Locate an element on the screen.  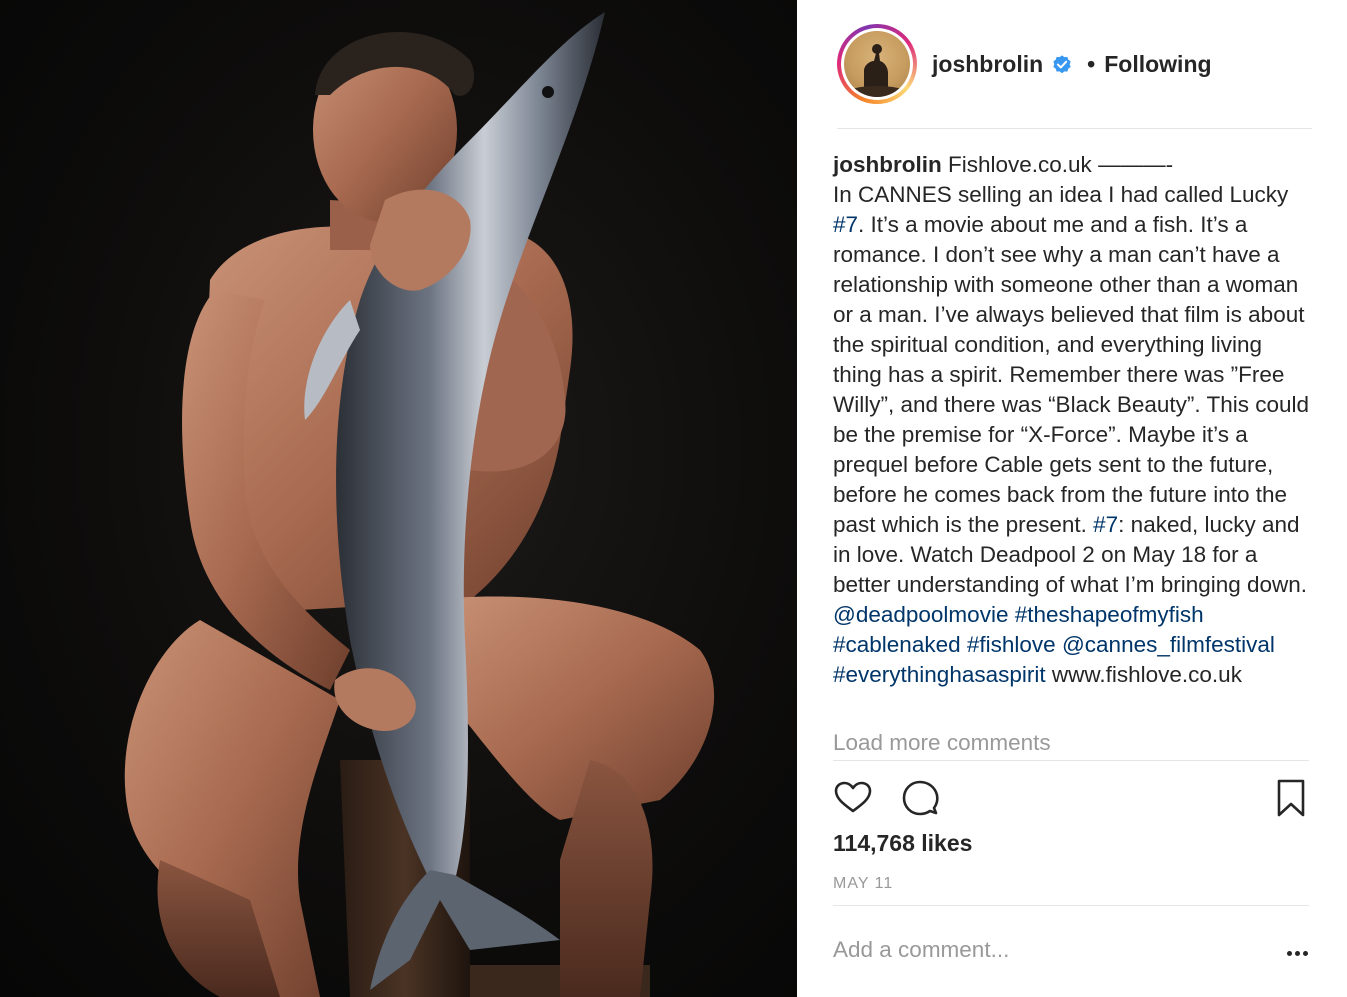
add-comment-input is located at coordinates (1043, 950).